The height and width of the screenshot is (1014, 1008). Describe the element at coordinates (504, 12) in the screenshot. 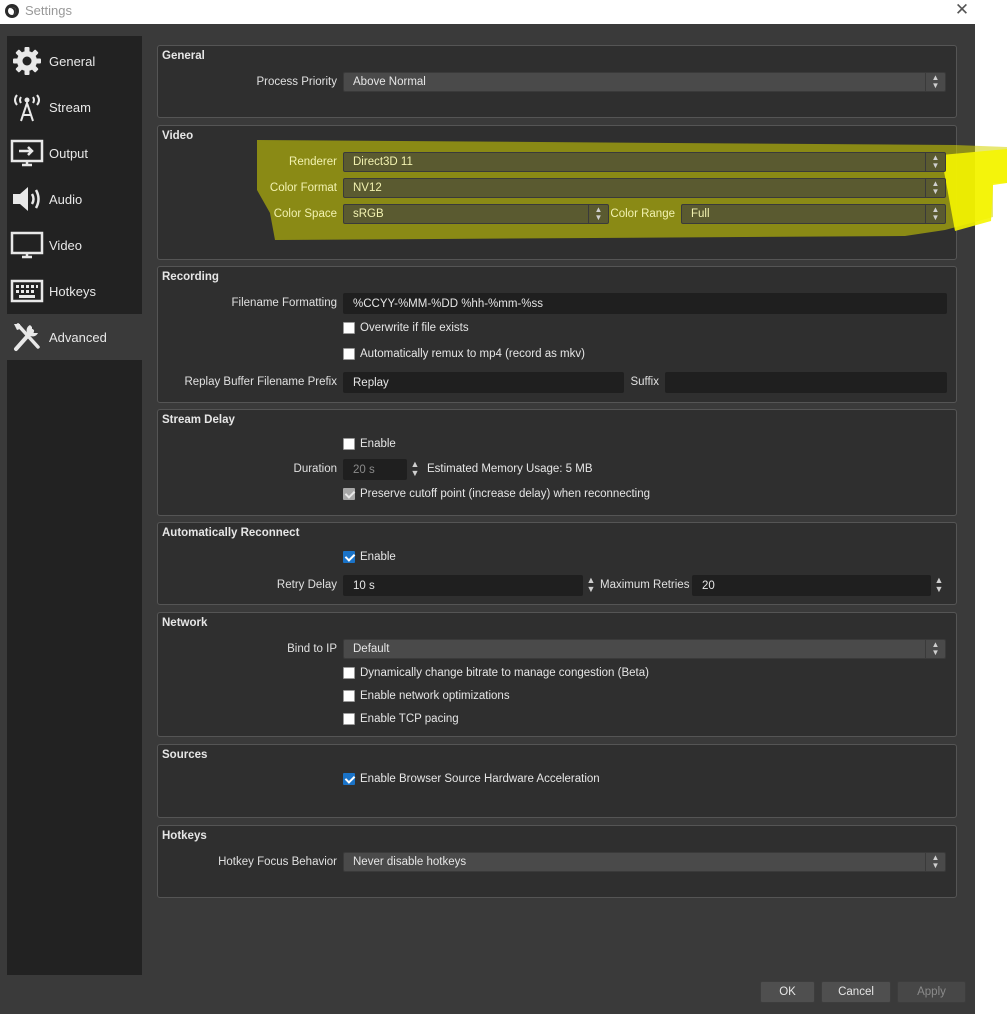

I see `title-bar` at that location.